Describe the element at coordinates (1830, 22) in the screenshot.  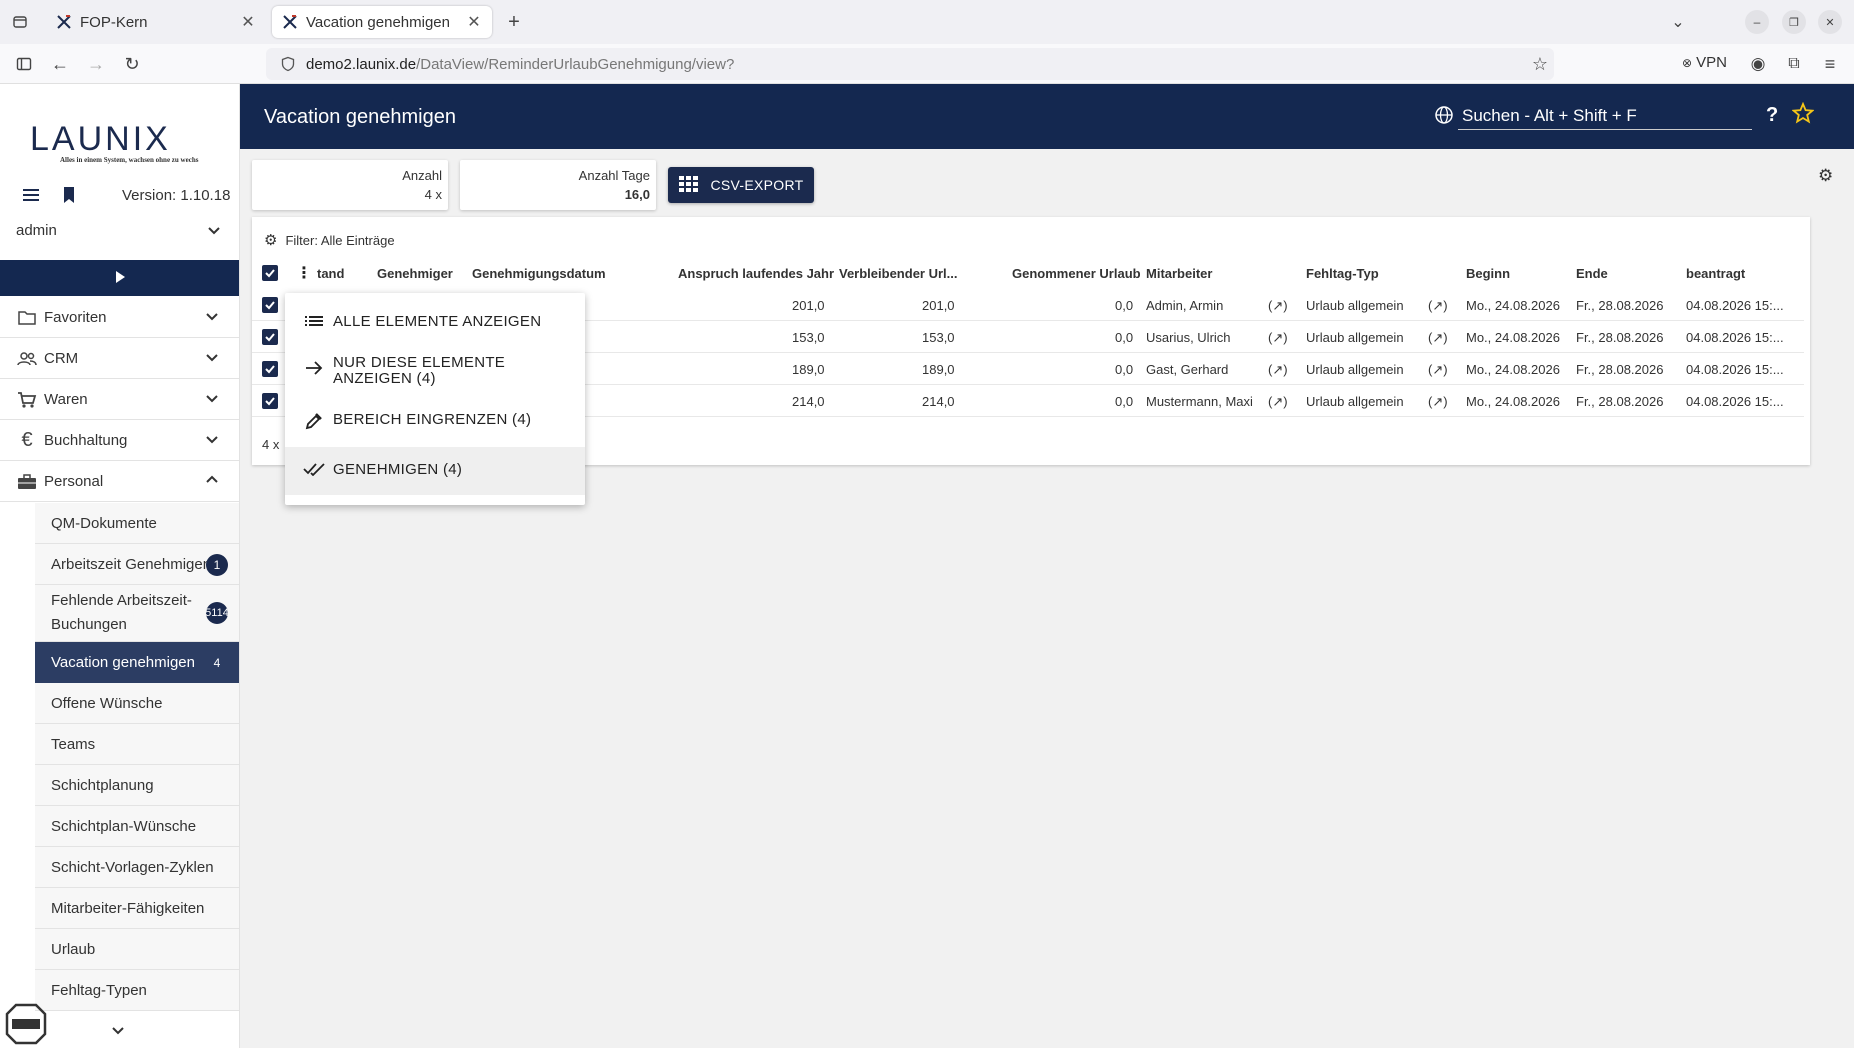
I see `close-window-icon: ✕` at that location.